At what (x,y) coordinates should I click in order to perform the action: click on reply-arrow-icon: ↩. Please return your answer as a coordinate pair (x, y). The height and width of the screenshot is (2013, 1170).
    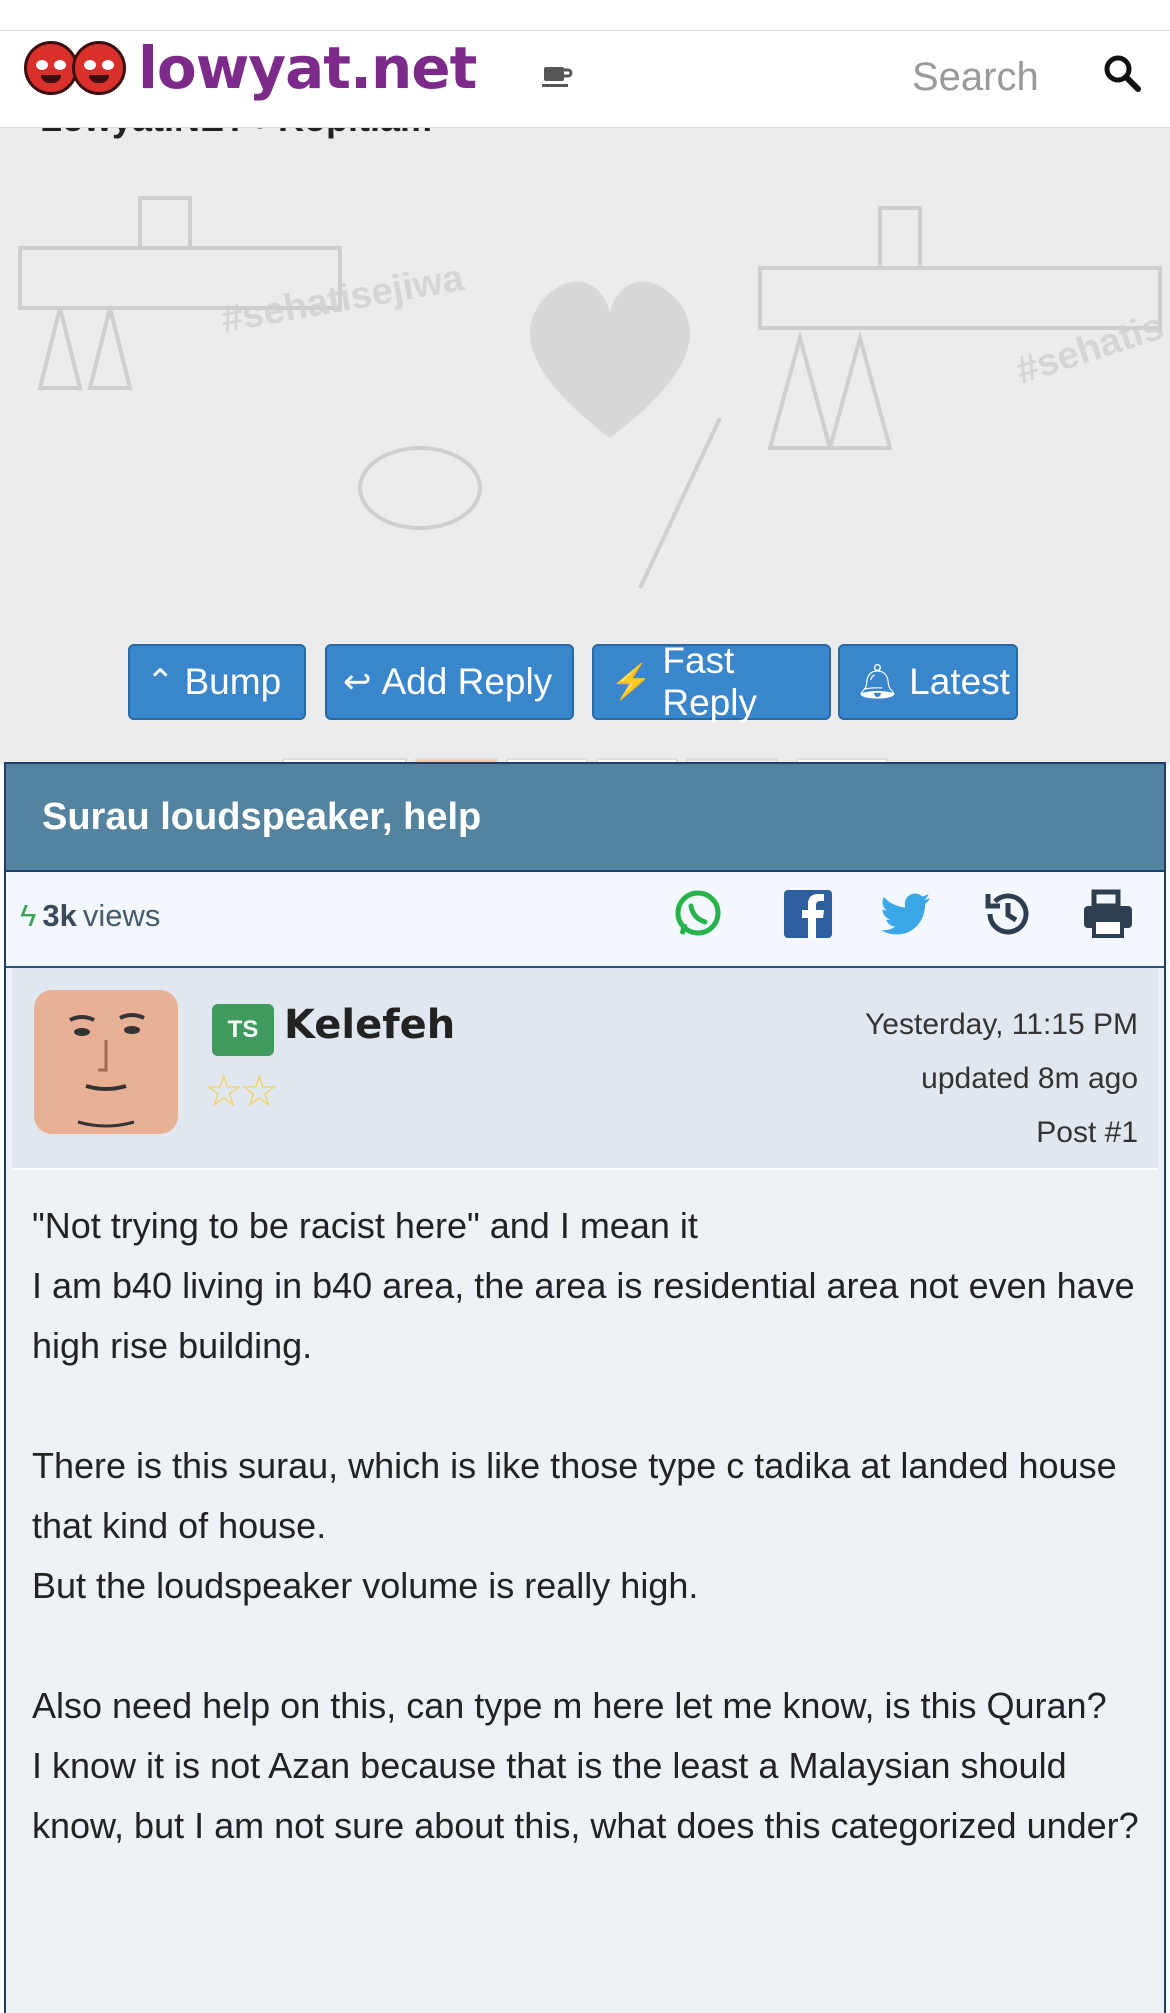
    Looking at the image, I should click on (357, 682).